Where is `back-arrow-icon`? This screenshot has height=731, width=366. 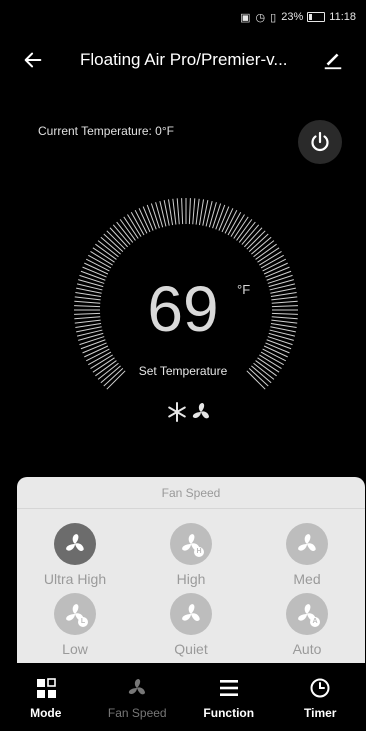 back-arrow-icon is located at coordinates (33, 60).